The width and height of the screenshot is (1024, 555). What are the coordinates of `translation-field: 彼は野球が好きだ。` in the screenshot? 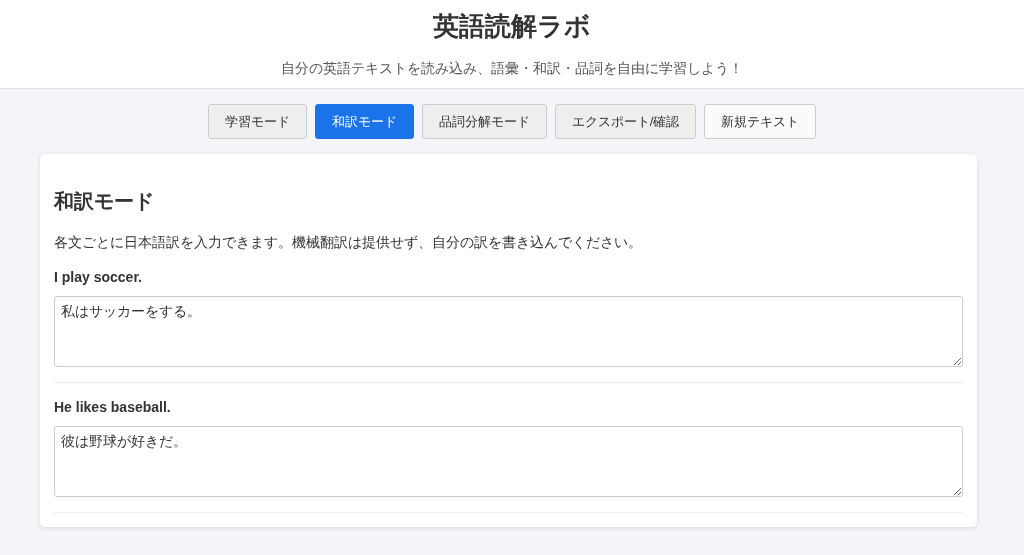 It's located at (508, 461).